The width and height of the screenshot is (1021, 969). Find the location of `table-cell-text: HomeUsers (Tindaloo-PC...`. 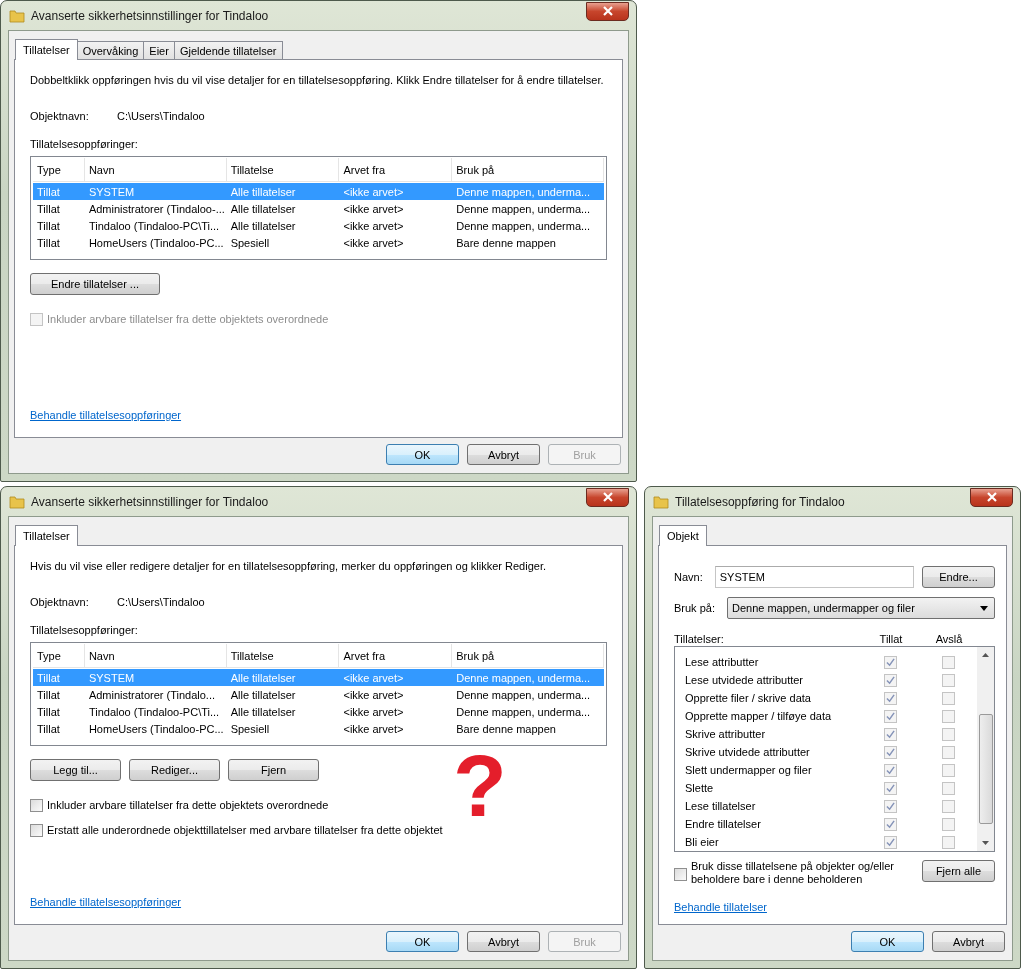

table-cell-text: HomeUsers (Tindaloo-PC... is located at coordinates (156, 242).